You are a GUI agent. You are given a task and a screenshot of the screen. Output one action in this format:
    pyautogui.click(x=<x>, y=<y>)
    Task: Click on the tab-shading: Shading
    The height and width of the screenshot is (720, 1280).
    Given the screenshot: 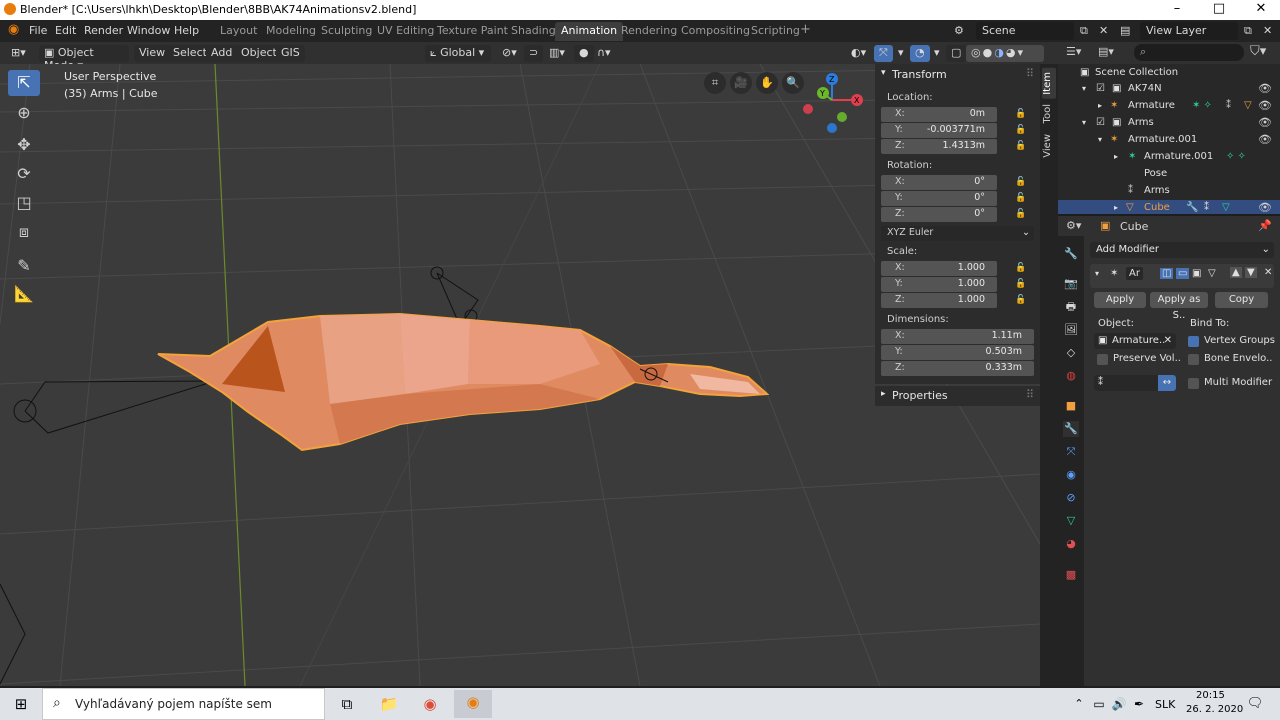 What is the action you would take?
    pyautogui.click(x=533, y=30)
    